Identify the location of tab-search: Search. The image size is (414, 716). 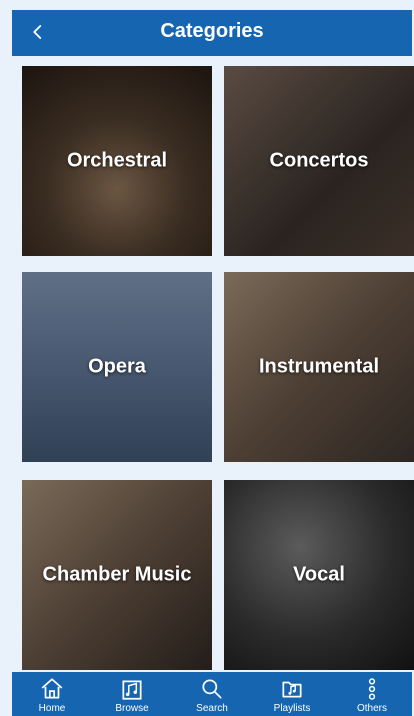
(212, 694).